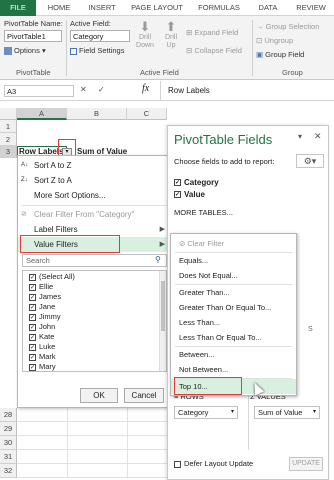  What do you see at coordinates (145, 88) in the screenshot?
I see `function-icon: fx` at bounding box center [145, 88].